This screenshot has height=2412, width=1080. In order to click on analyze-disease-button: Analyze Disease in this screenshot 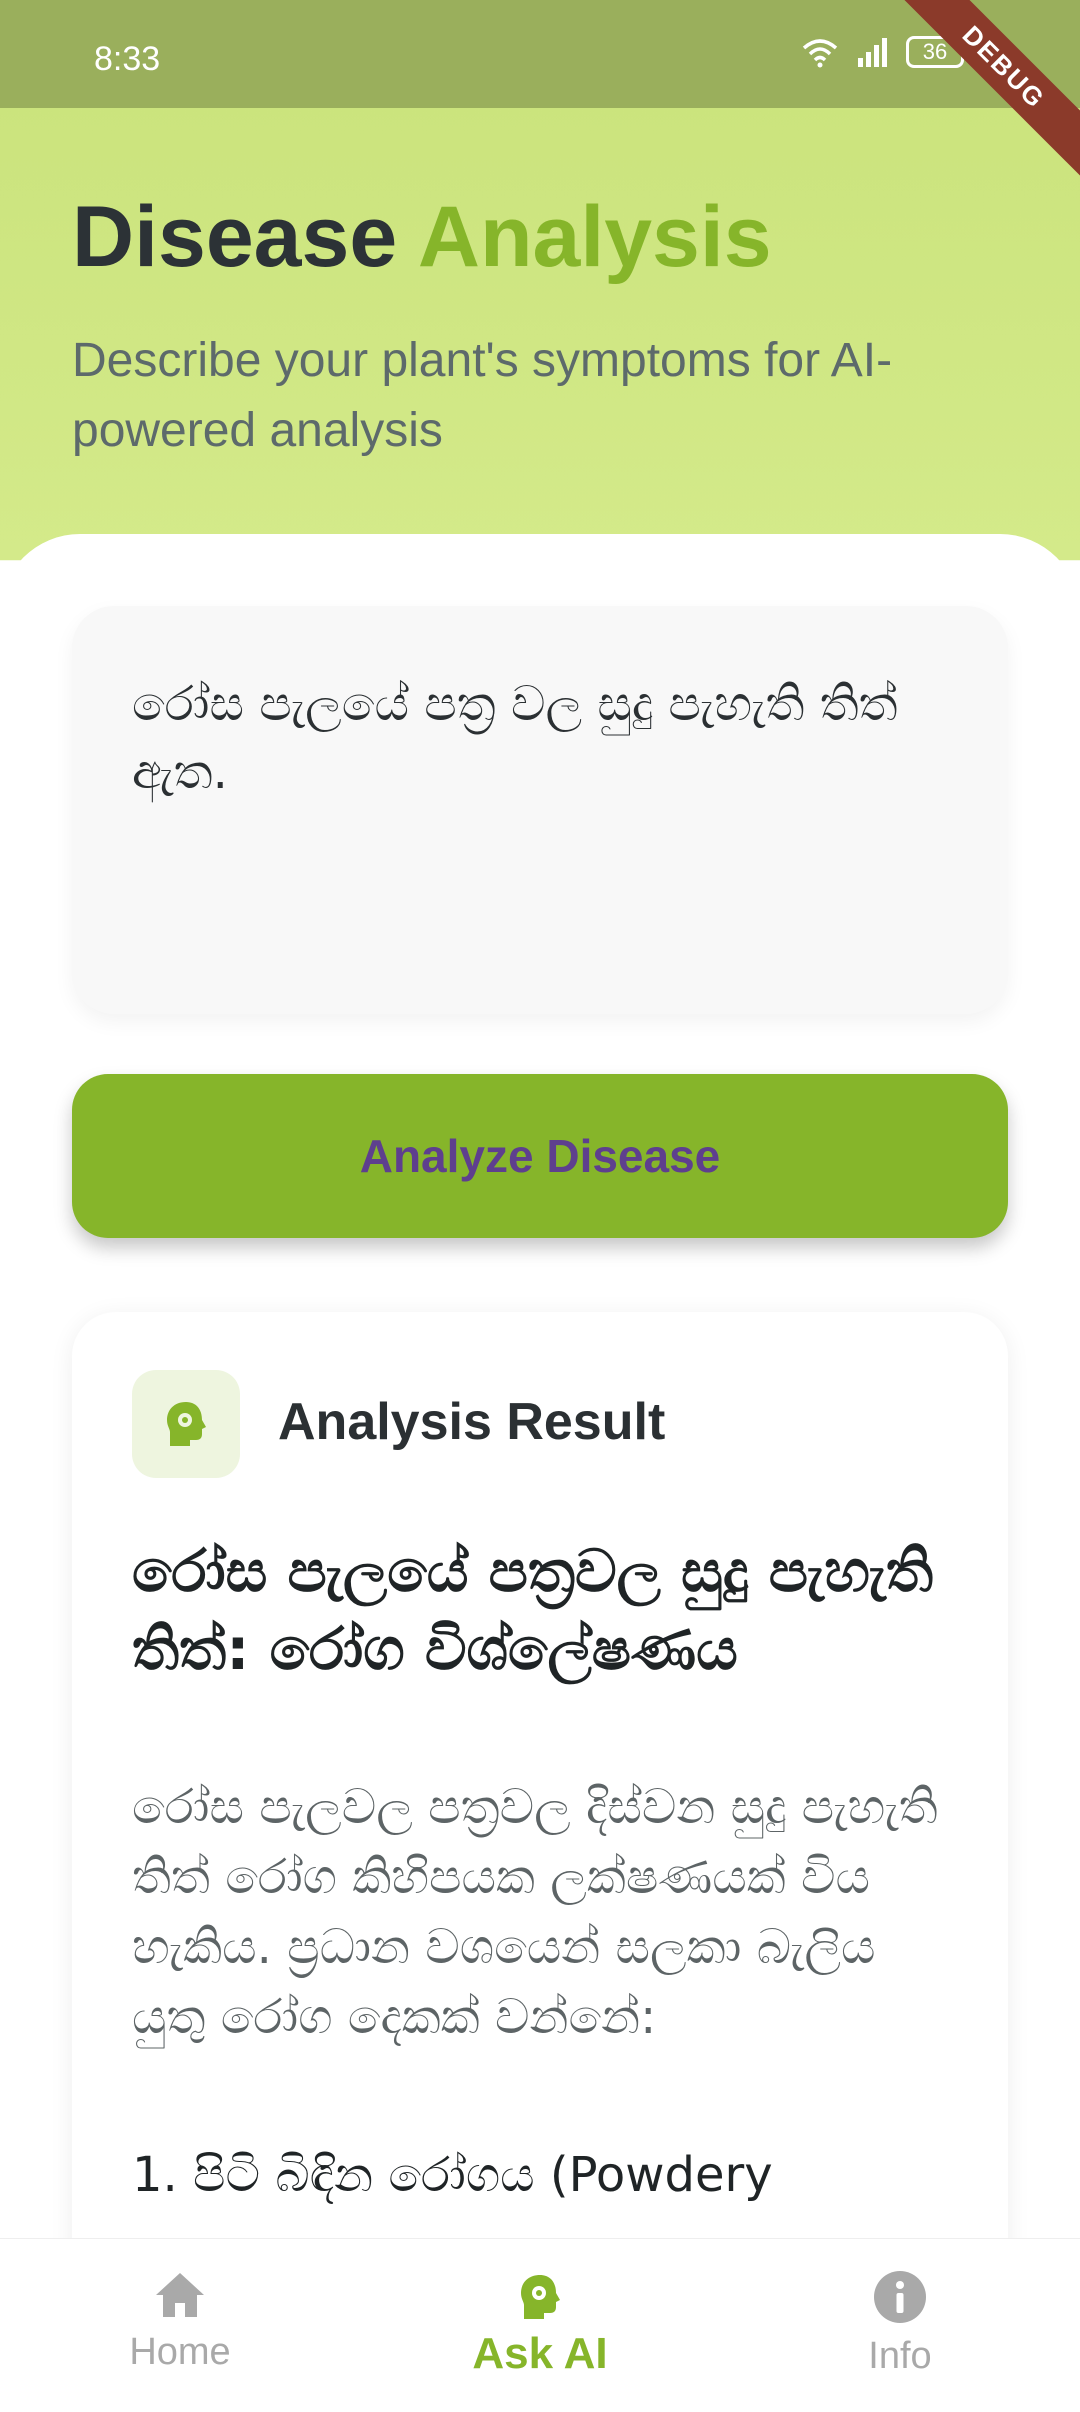, I will do `click(540, 1156)`.